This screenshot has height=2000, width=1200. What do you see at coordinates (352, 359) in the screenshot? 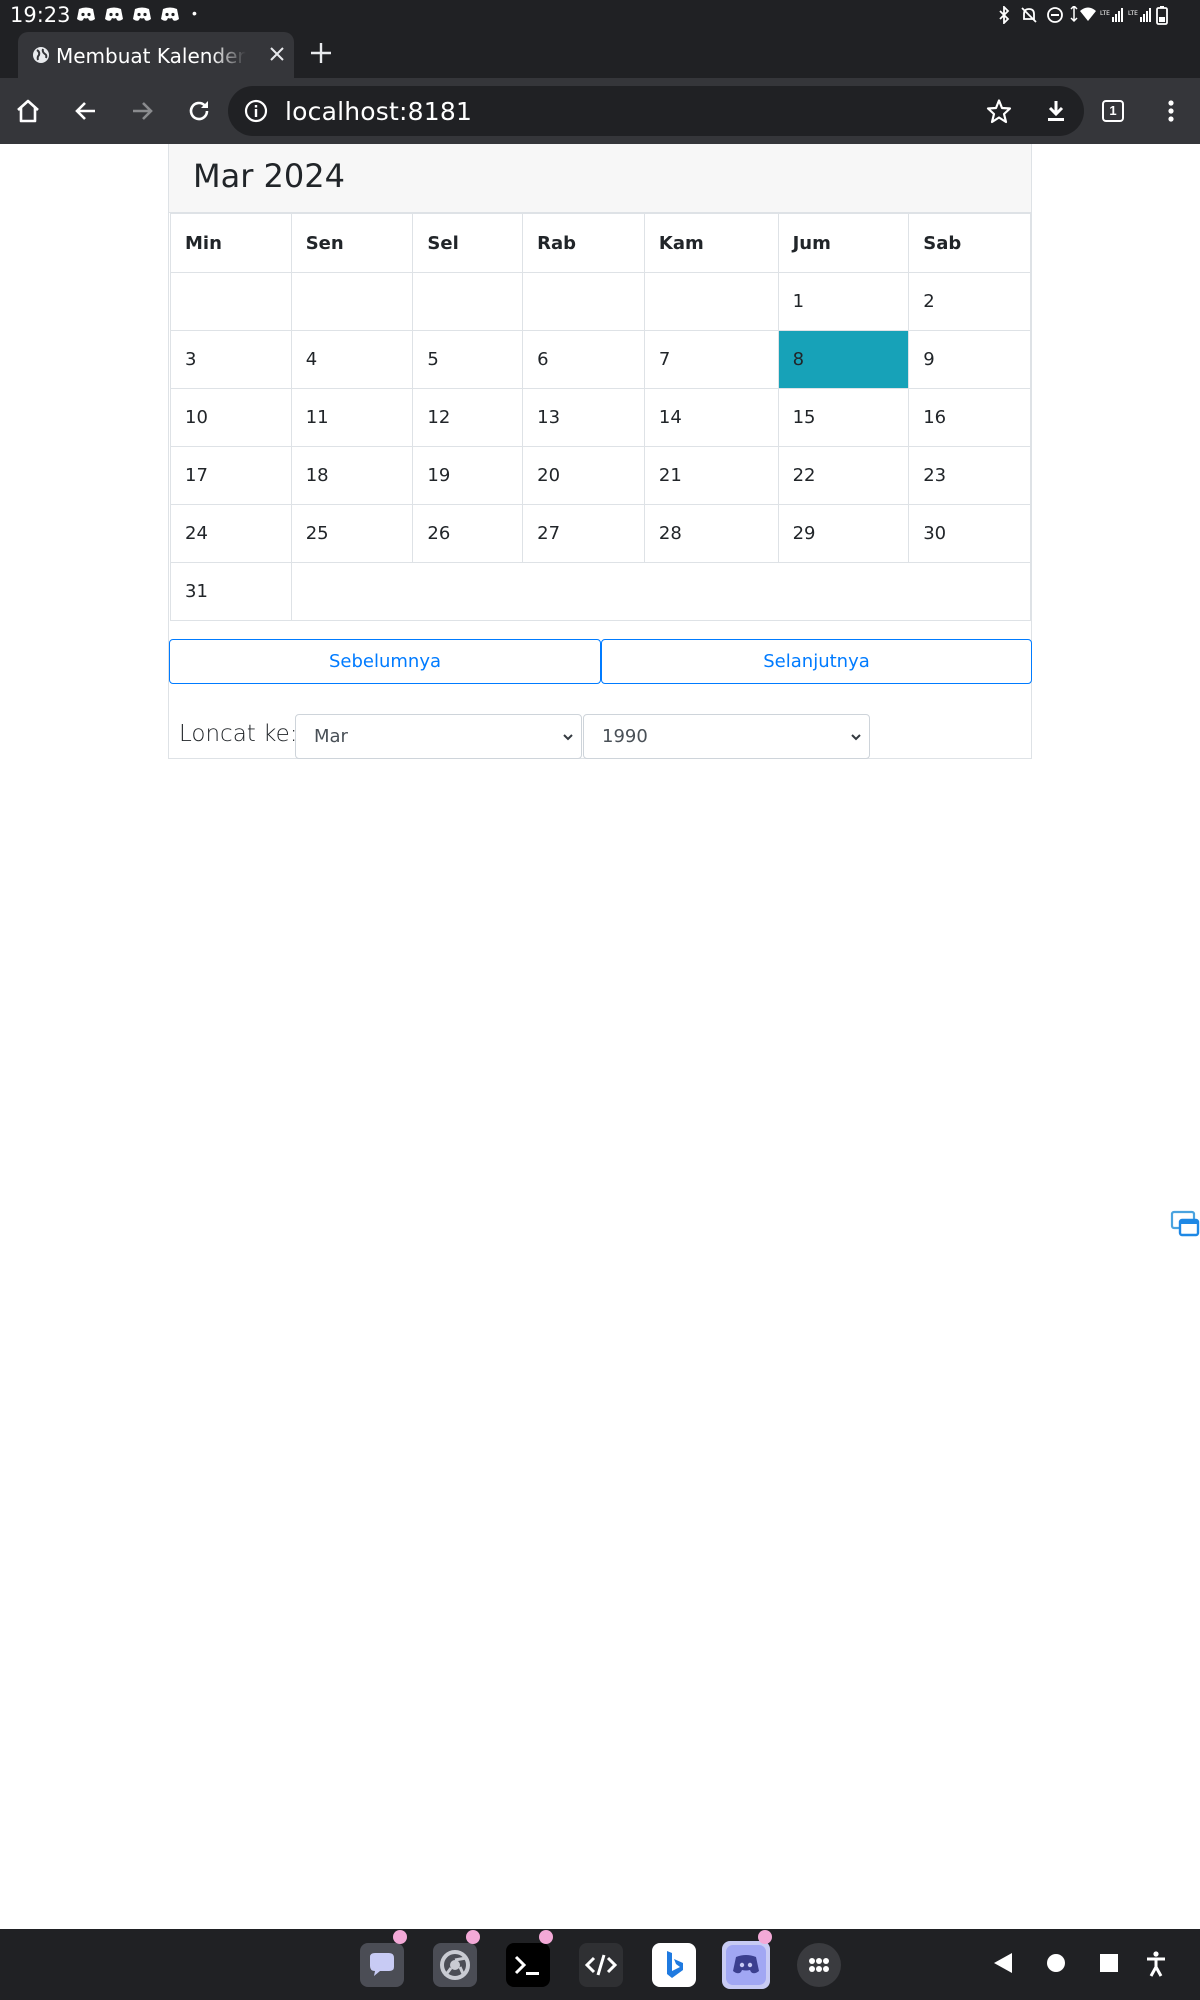
I see `day-cell: 4` at bounding box center [352, 359].